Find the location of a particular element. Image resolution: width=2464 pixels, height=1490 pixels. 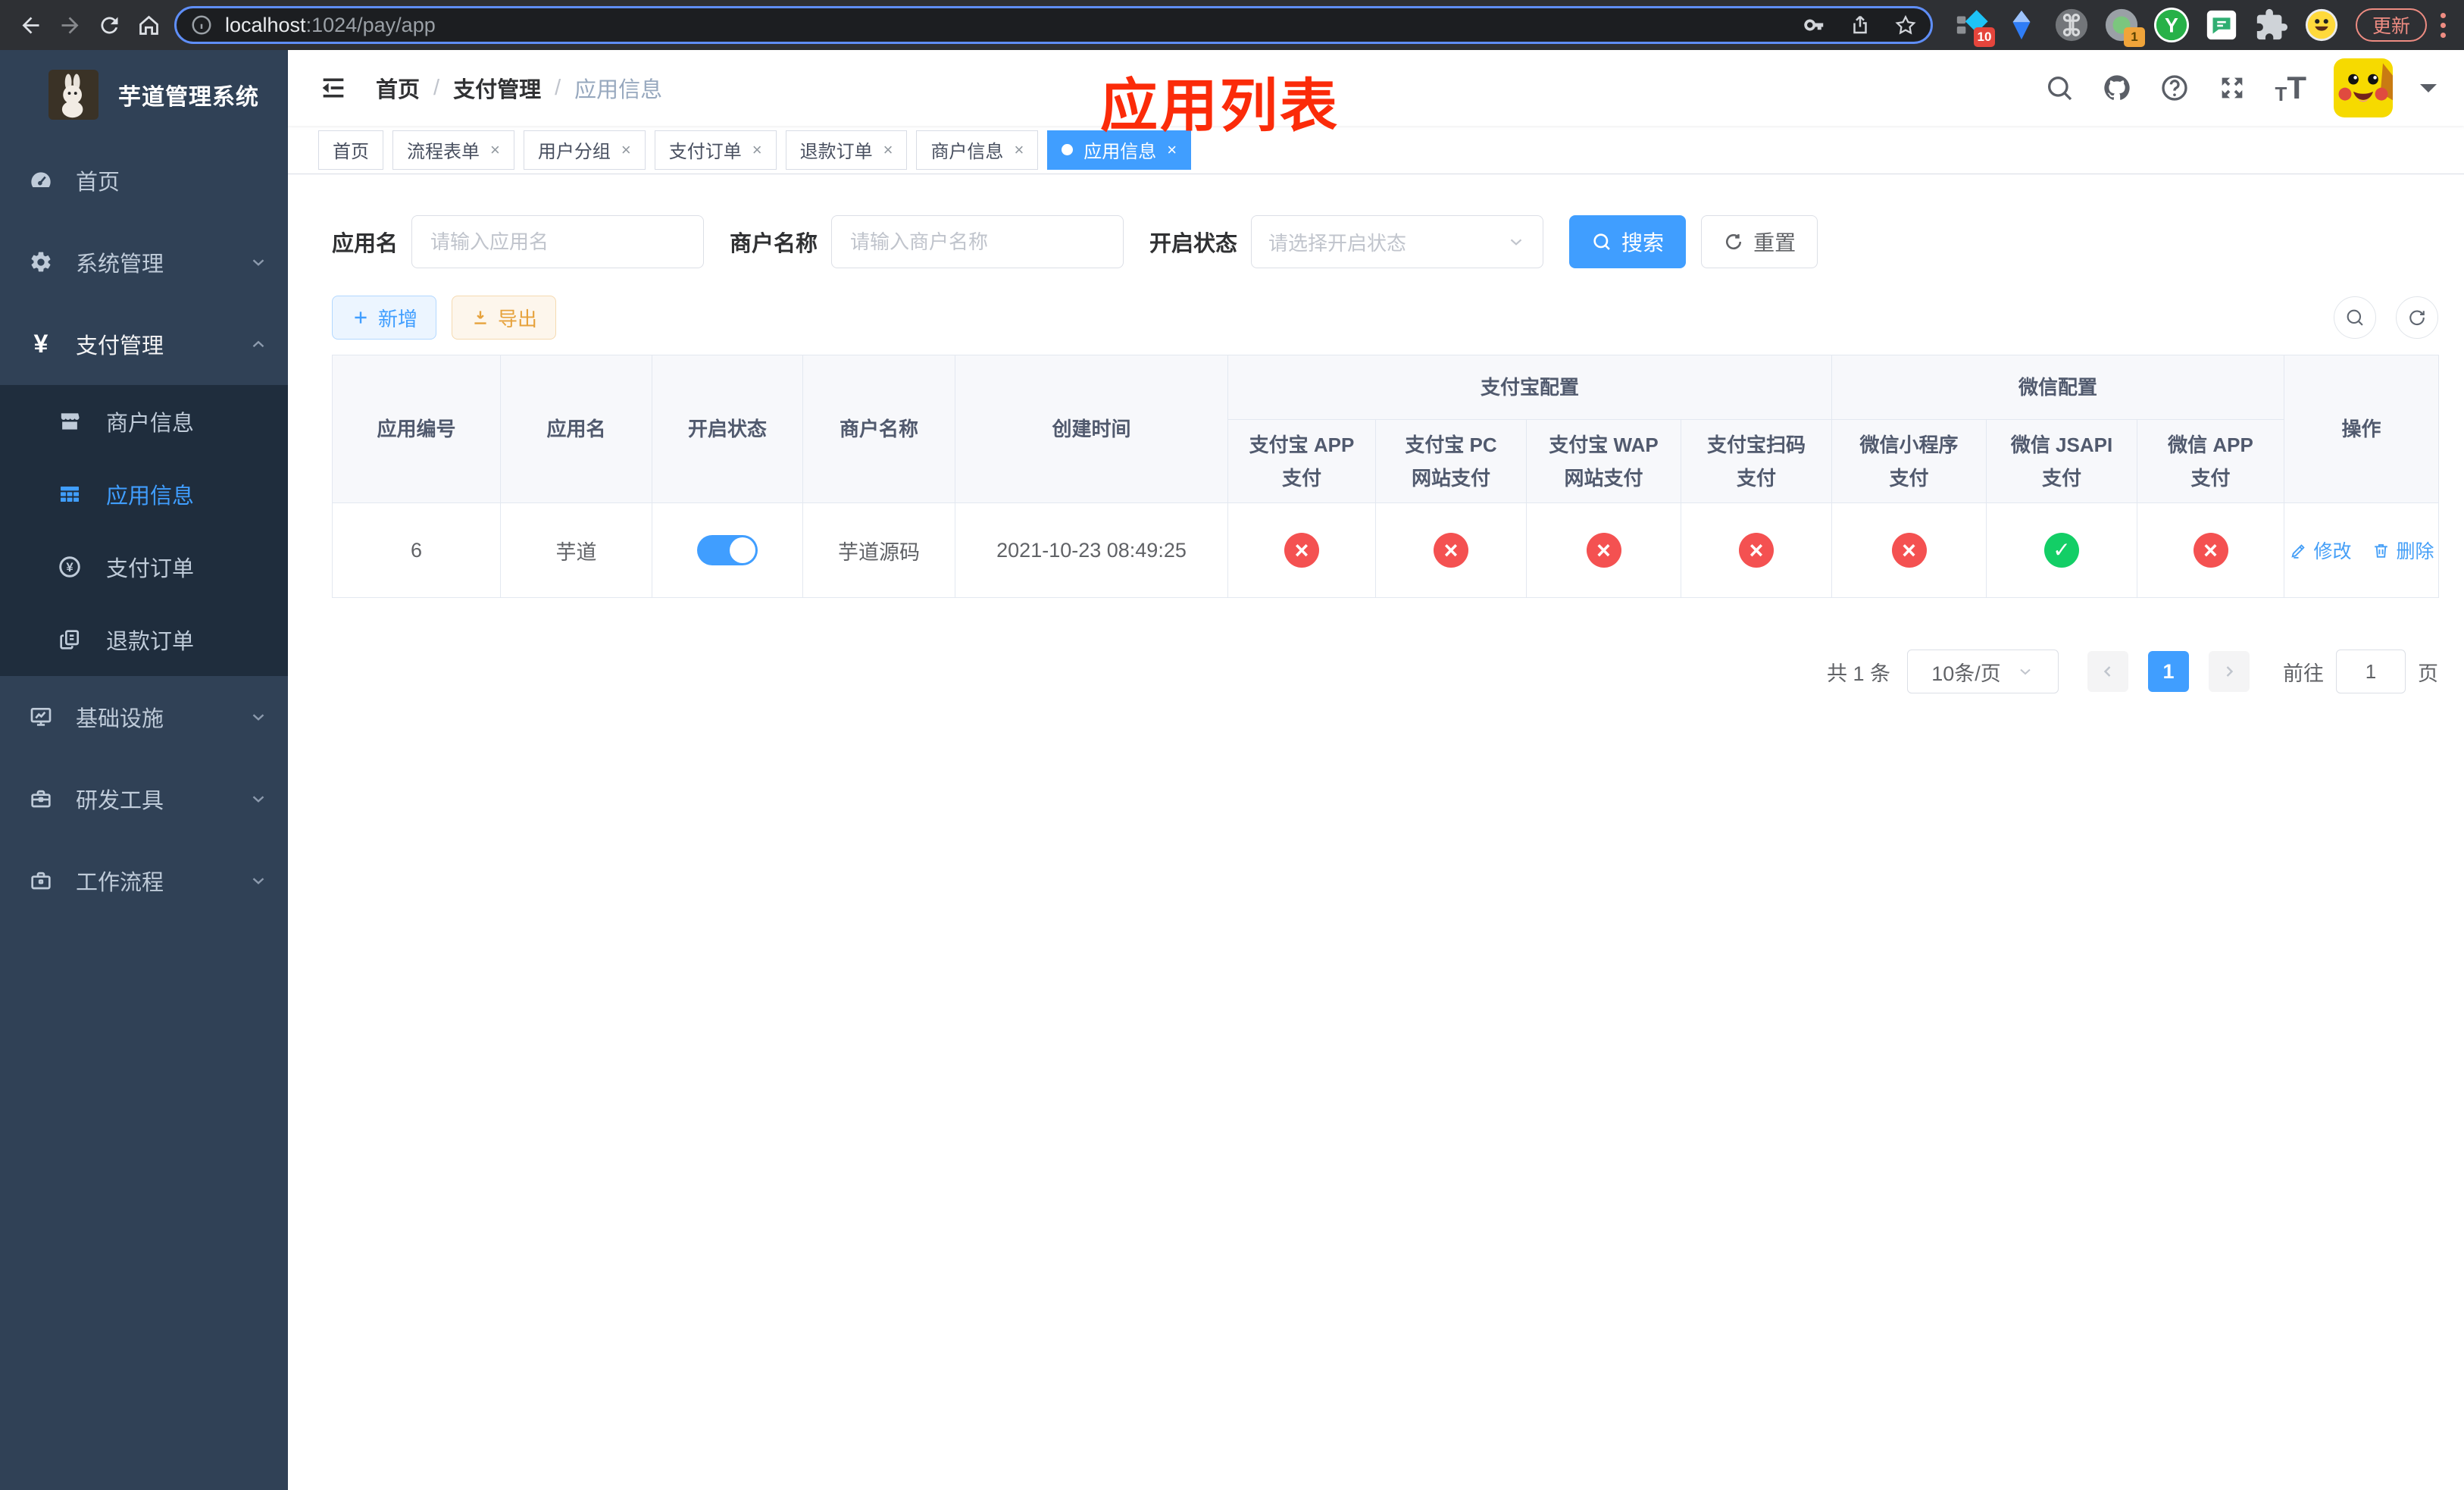

browser-forward-button is located at coordinates (69, 25).